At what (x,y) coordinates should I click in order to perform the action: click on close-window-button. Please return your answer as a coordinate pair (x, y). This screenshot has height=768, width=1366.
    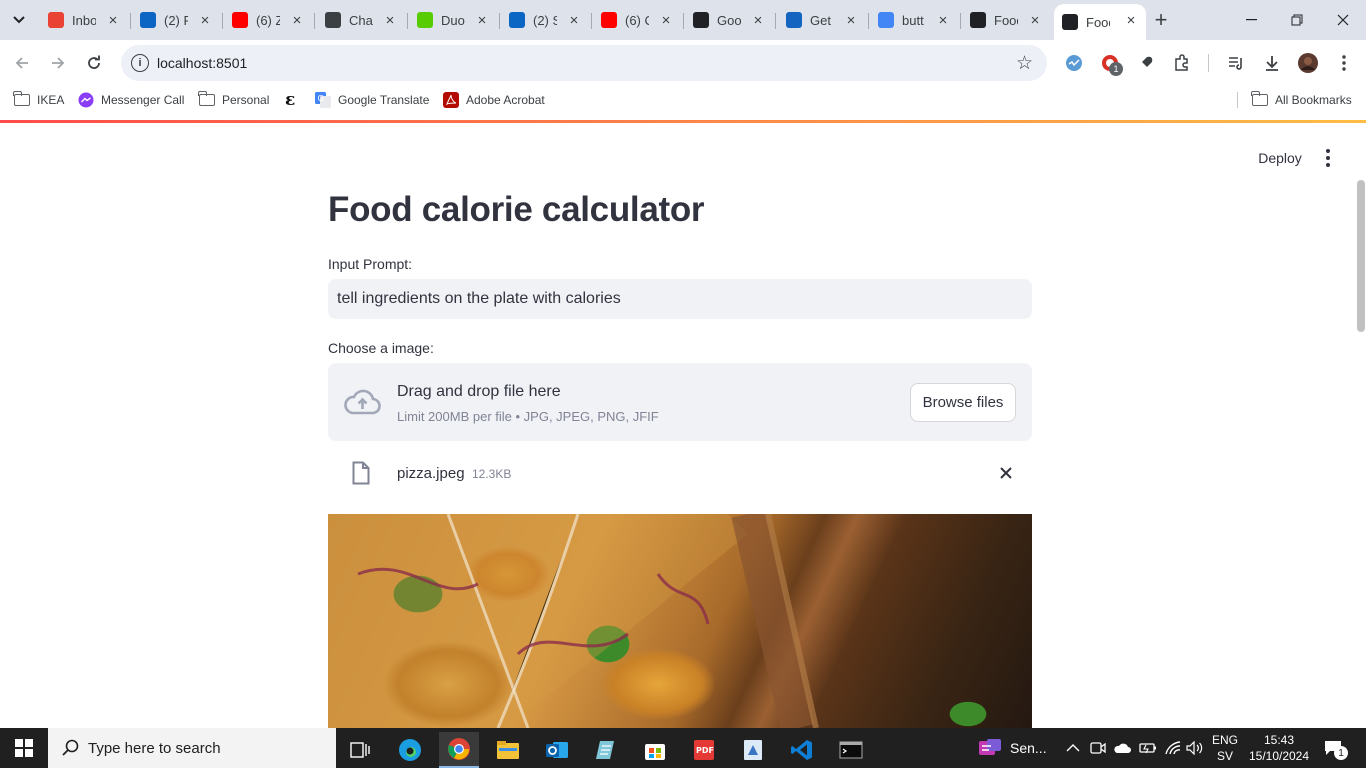
    Looking at the image, I should click on (1343, 20).